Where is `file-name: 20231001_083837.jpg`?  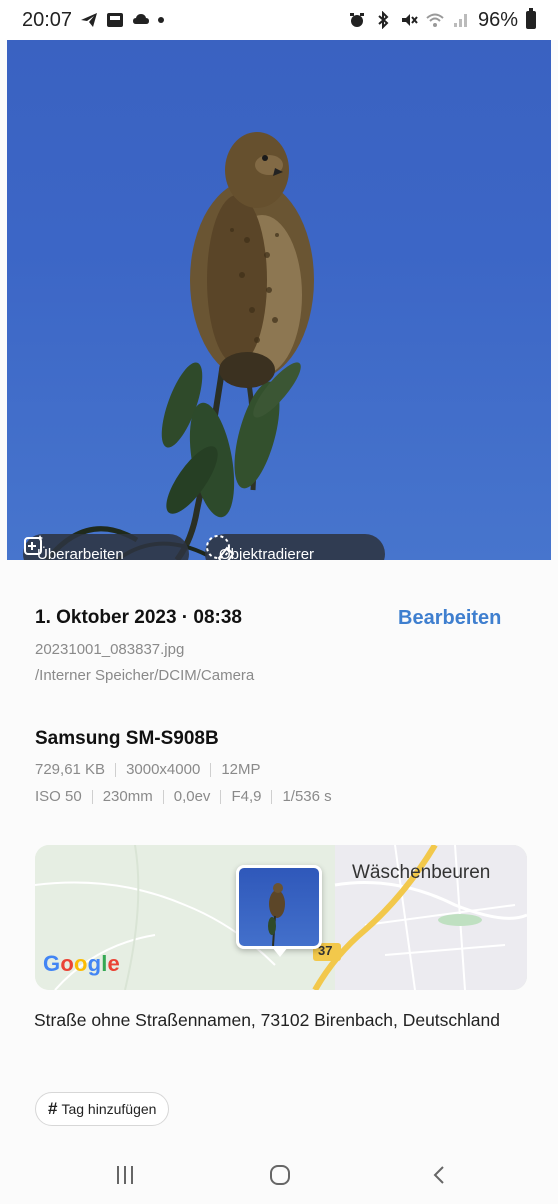
file-name: 20231001_083837.jpg is located at coordinates (110, 649).